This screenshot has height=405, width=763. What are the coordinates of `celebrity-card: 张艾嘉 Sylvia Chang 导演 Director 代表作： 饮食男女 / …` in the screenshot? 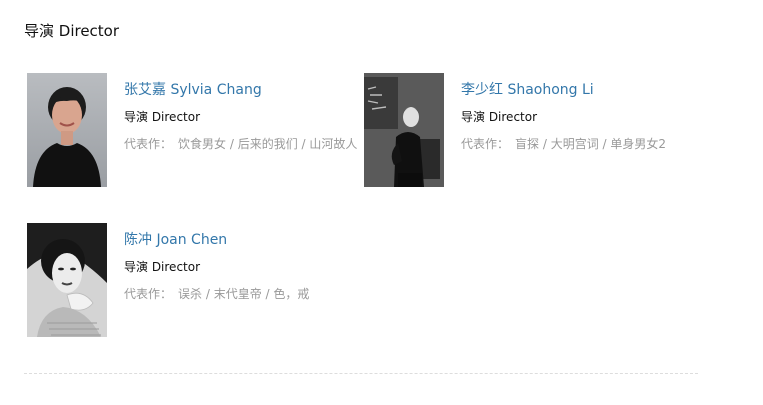 It's located at (197, 133).